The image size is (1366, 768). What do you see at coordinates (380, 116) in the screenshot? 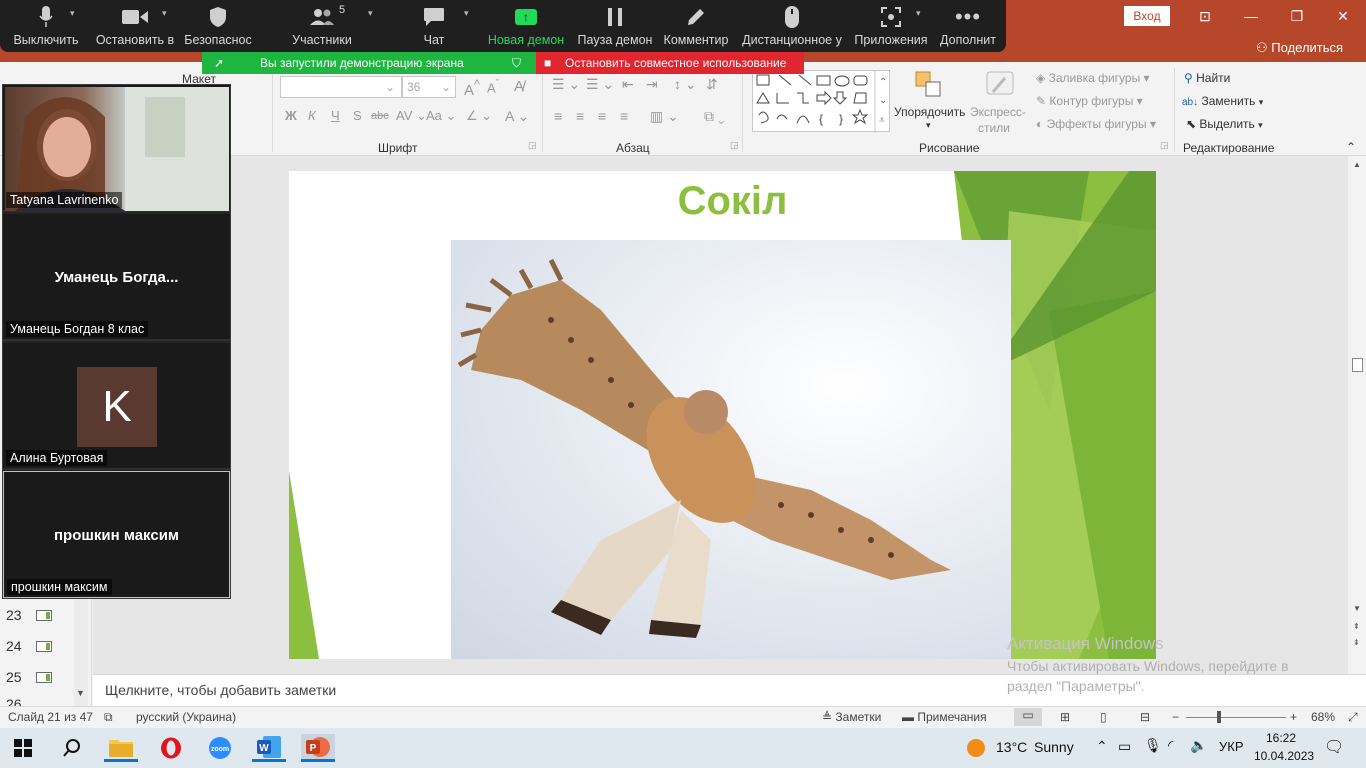
I see `strikethrough-icon: abc` at bounding box center [380, 116].